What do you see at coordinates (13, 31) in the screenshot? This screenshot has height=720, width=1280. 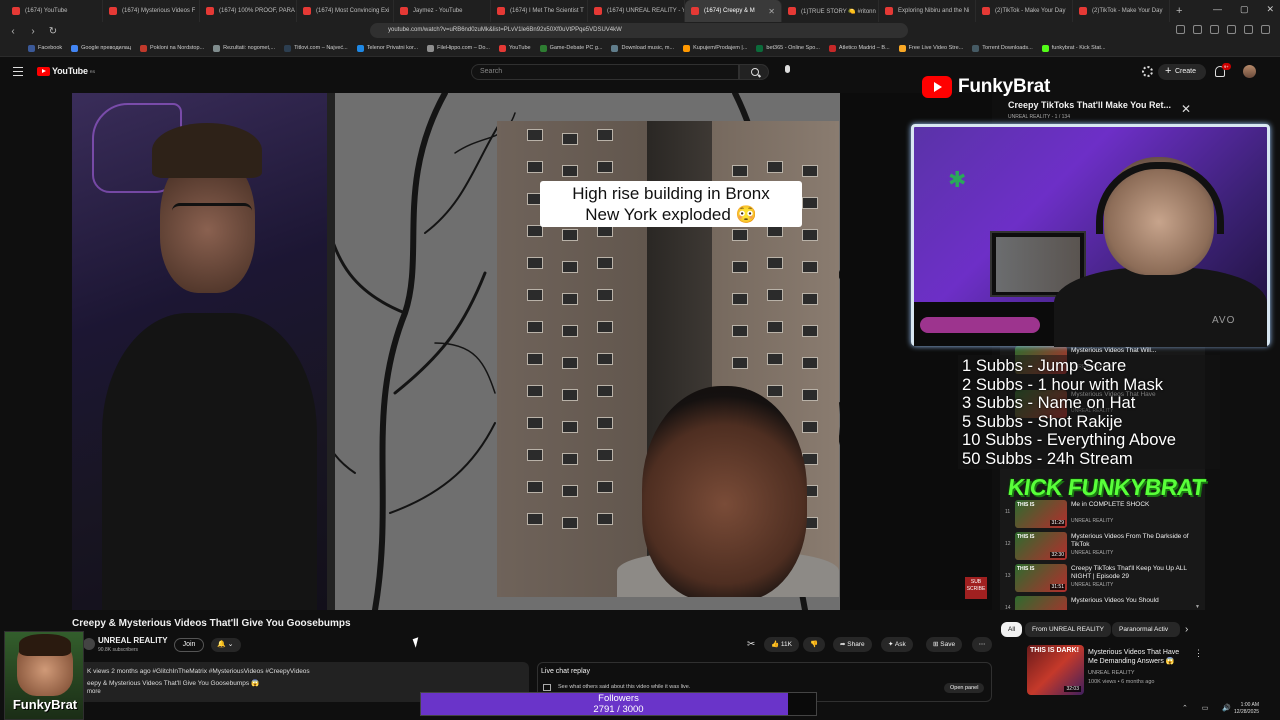 I see `back-icon: ‹` at bounding box center [13, 31].